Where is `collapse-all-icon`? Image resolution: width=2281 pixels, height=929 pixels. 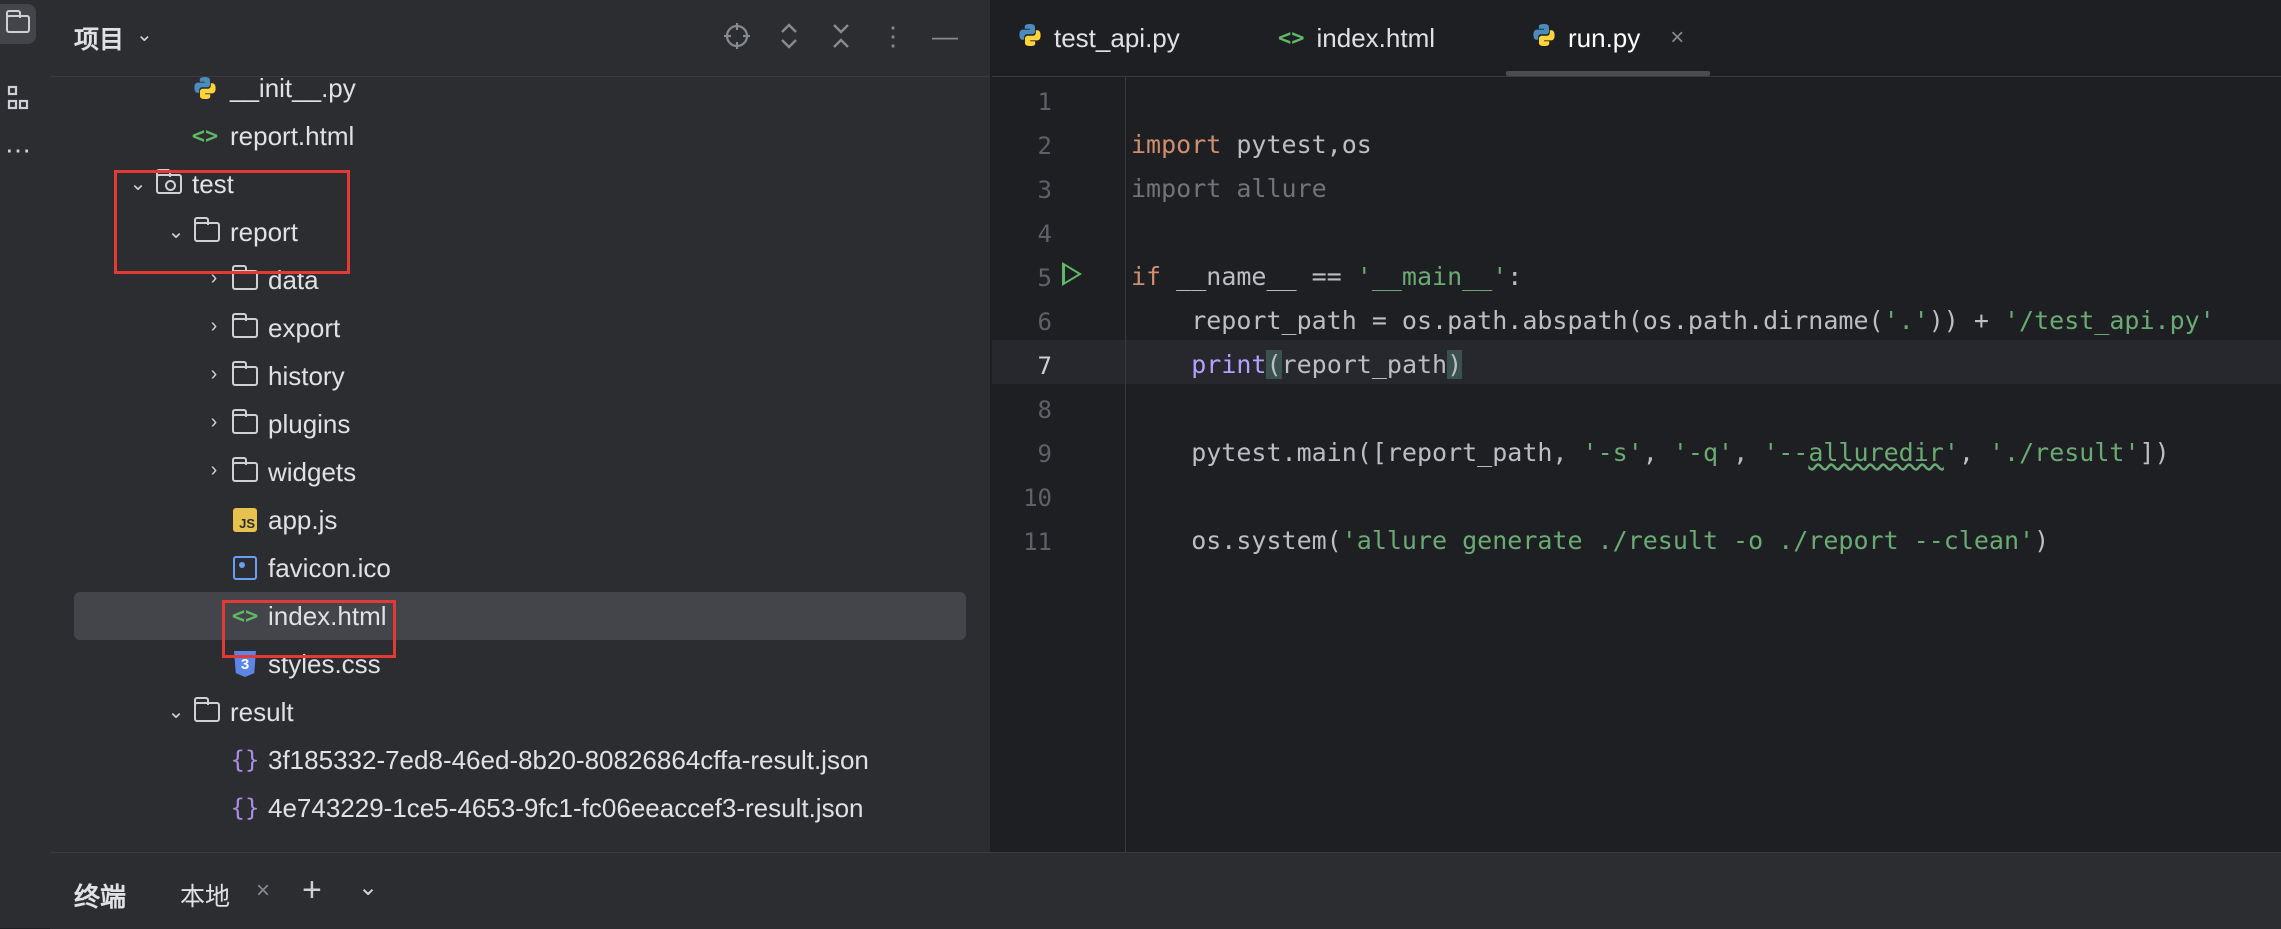
collapse-all-icon is located at coordinates (841, 36).